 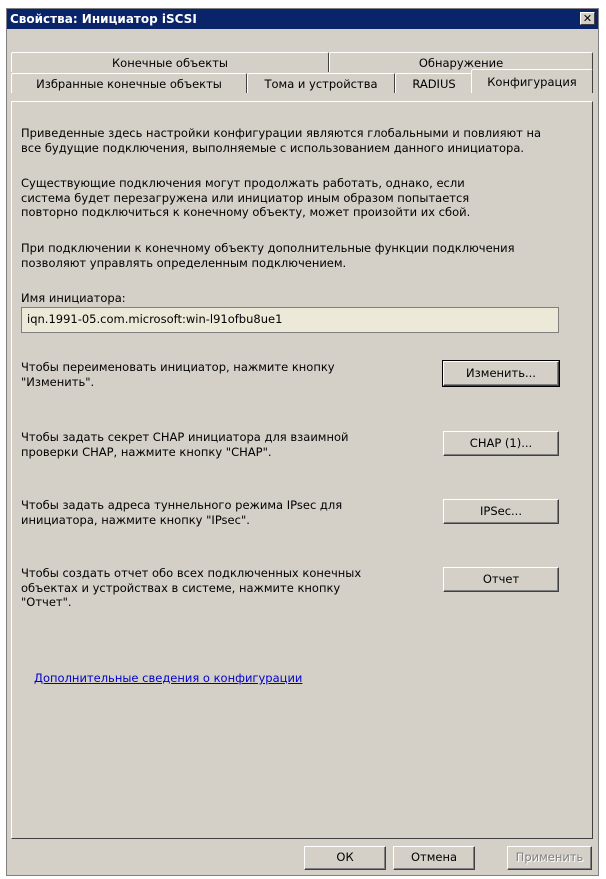 What do you see at coordinates (434, 83) in the screenshot?
I see `tab-radius: RADIUS` at bounding box center [434, 83].